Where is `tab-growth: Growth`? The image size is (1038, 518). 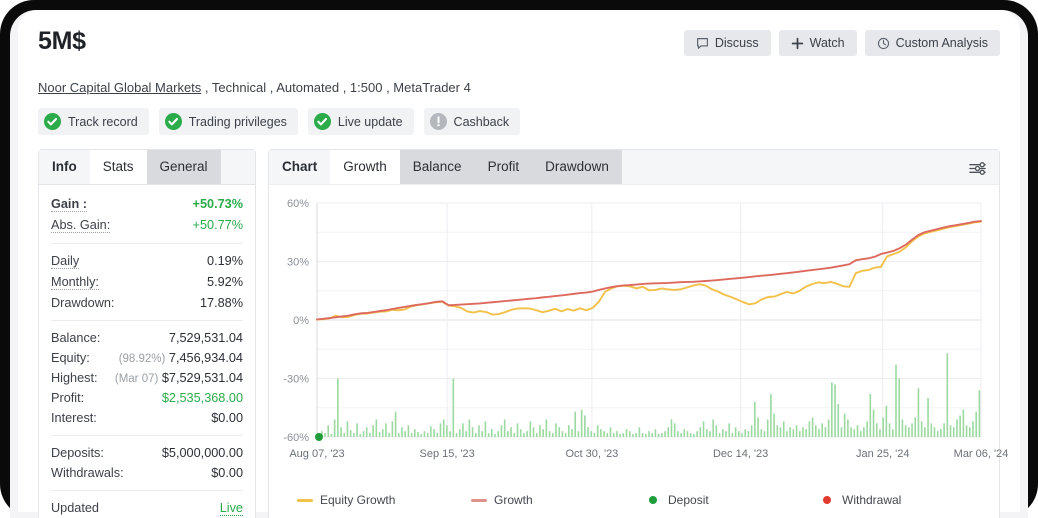
tab-growth: Growth is located at coordinates (365, 167).